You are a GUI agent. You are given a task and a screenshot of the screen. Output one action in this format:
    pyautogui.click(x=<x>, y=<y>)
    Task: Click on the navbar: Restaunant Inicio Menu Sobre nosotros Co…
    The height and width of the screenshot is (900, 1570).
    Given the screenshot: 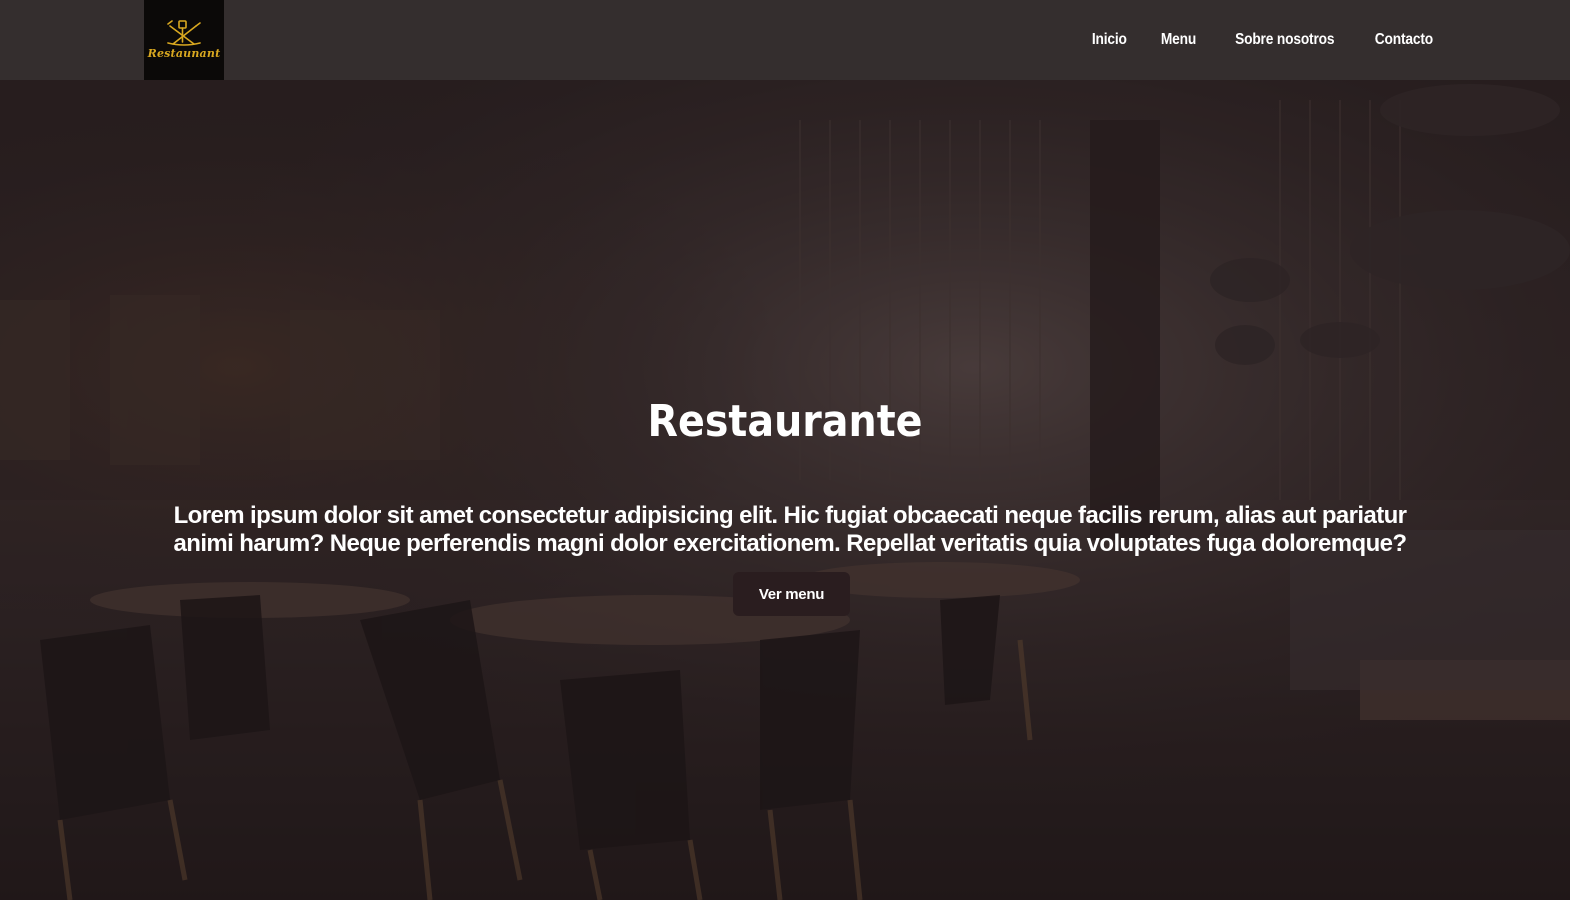 What is the action you would take?
    pyautogui.click(x=785, y=40)
    